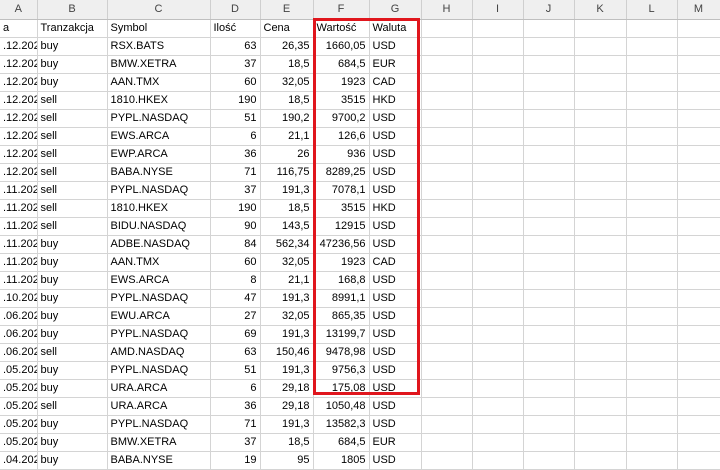  I want to click on cell: 8991,1, so click(341, 298).